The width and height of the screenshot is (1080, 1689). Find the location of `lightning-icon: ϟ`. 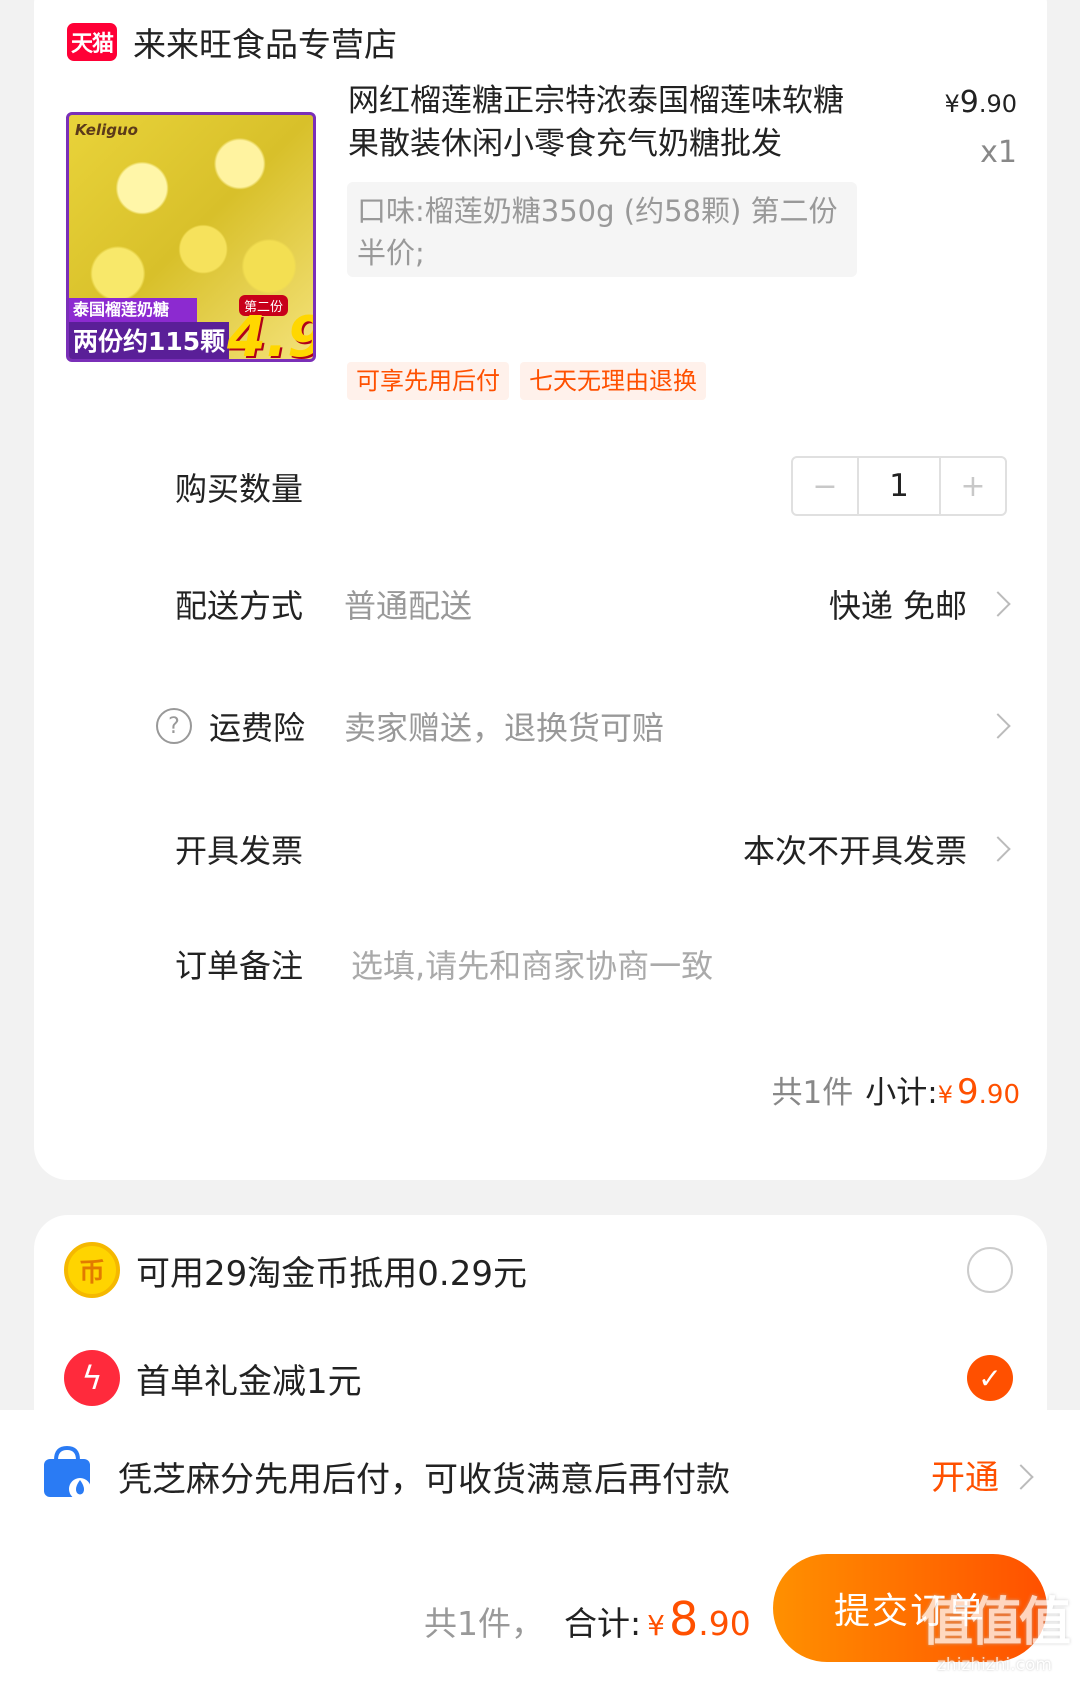

lightning-icon: ϟ is located at coordinates (92, 1378).